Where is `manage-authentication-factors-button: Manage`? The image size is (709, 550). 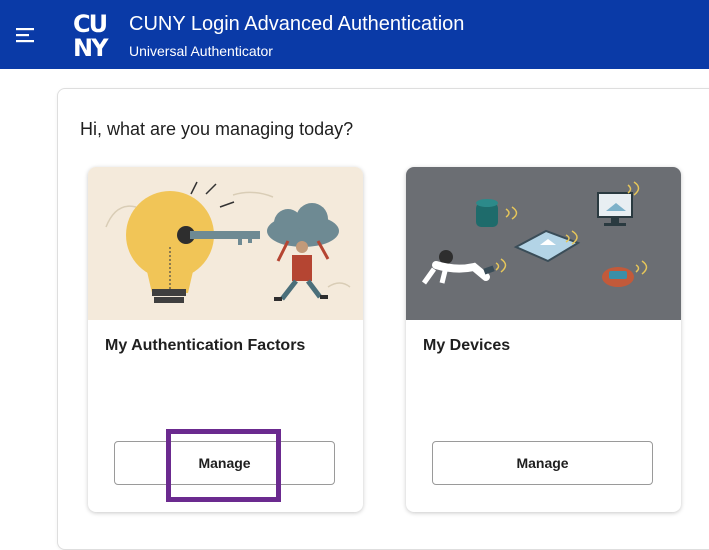 manage-authentication-factors-button: Manage is located at coordinates (224, 463).